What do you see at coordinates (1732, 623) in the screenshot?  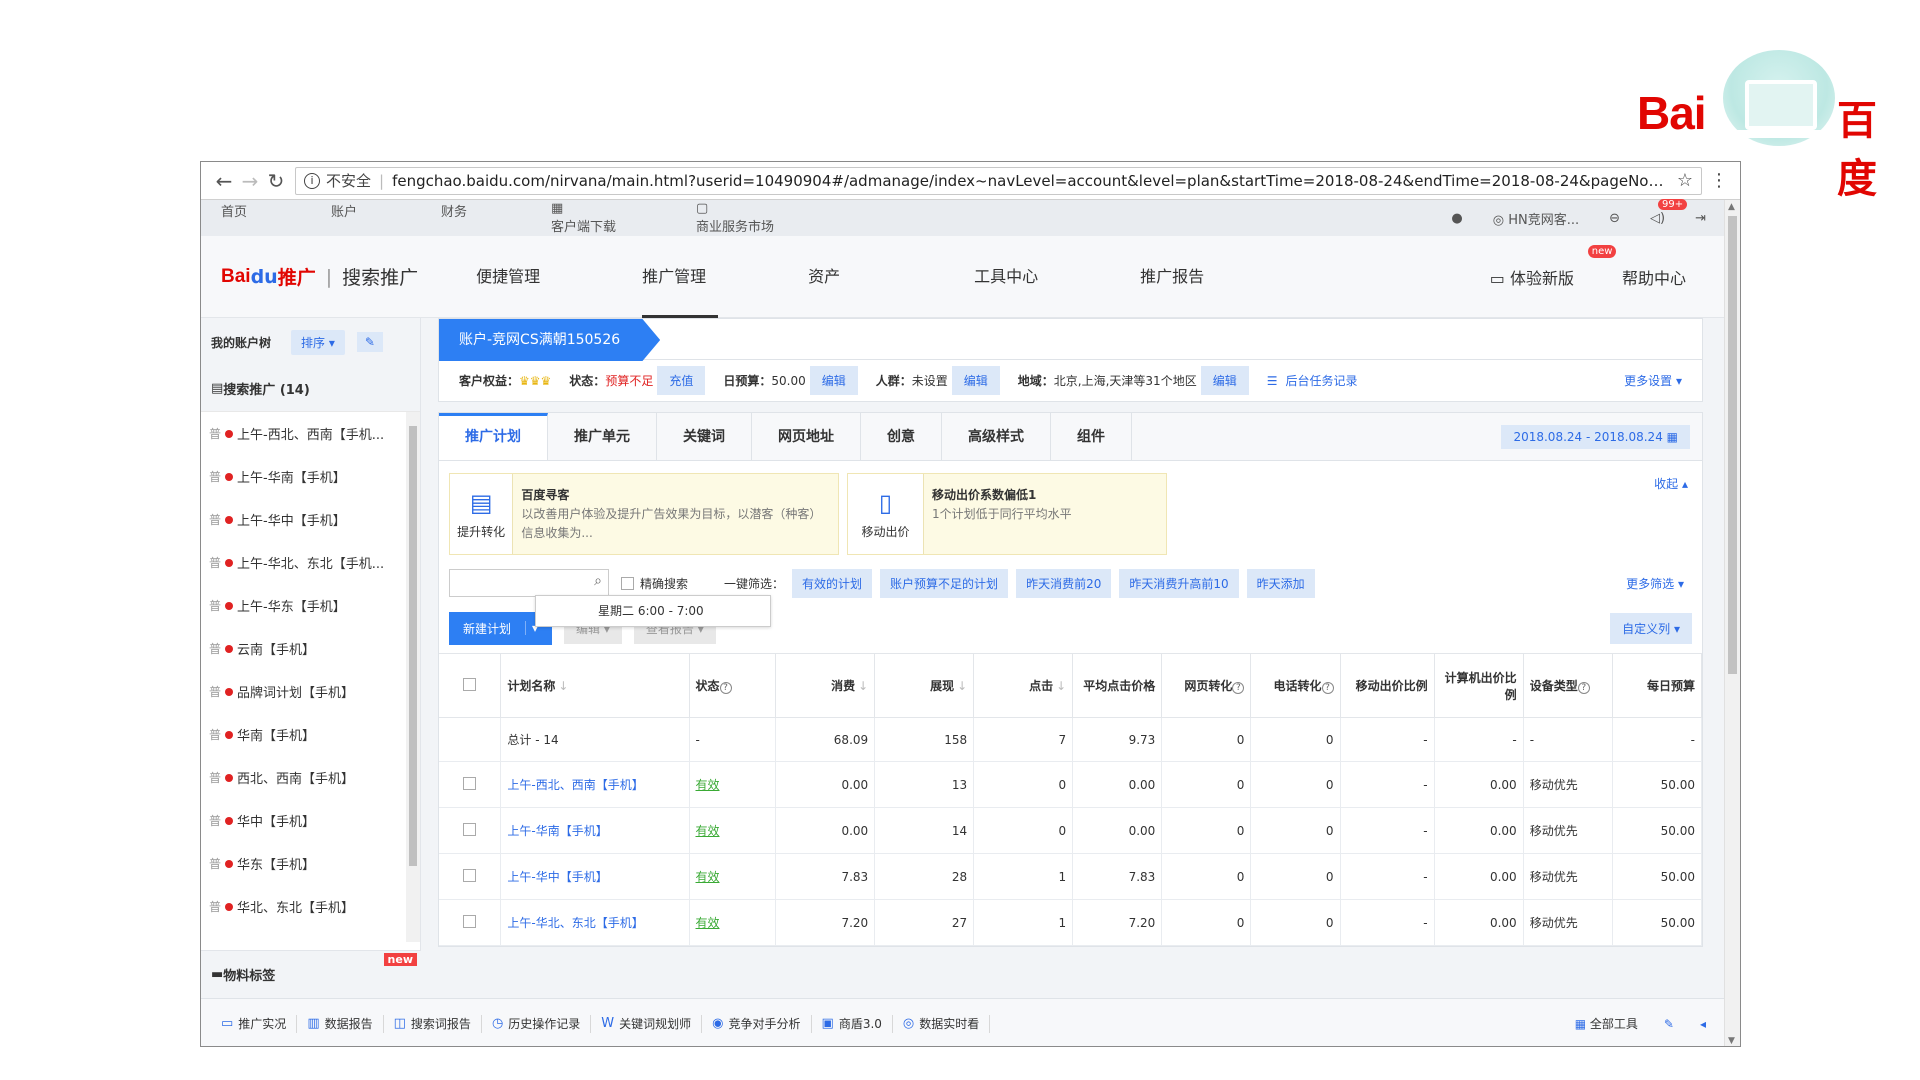 I see `page-scrollbar: ▲ ▼` at bounding box center [1732, 623].